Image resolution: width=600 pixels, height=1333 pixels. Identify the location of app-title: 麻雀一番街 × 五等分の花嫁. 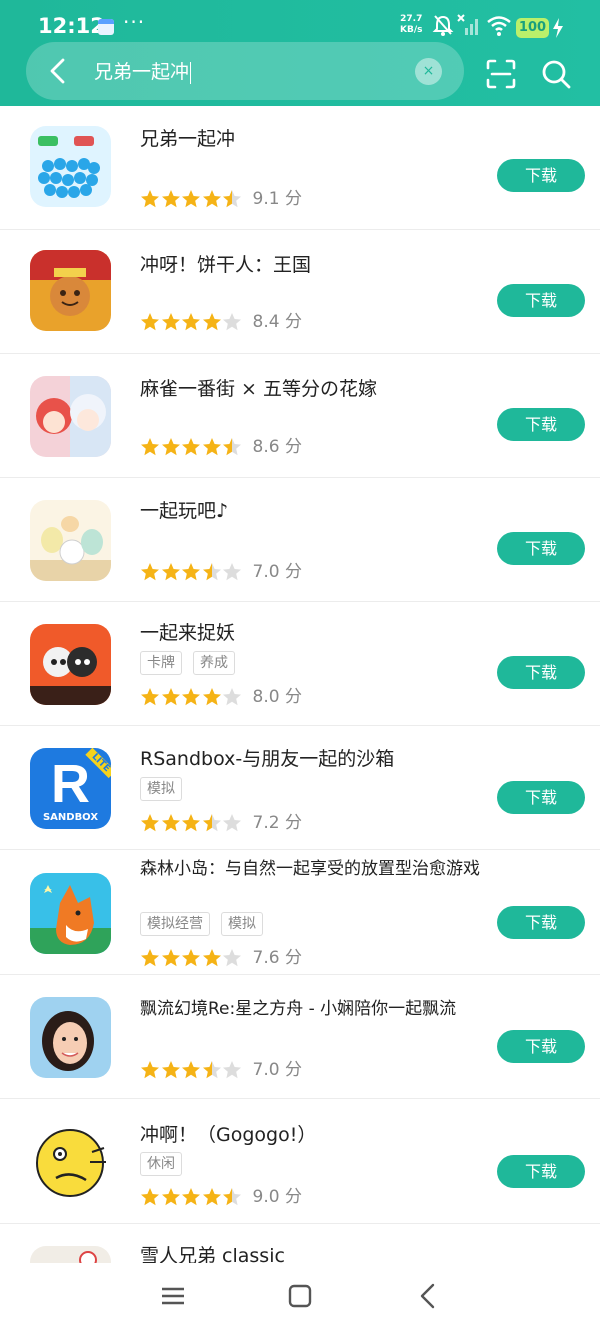
(312, 389).